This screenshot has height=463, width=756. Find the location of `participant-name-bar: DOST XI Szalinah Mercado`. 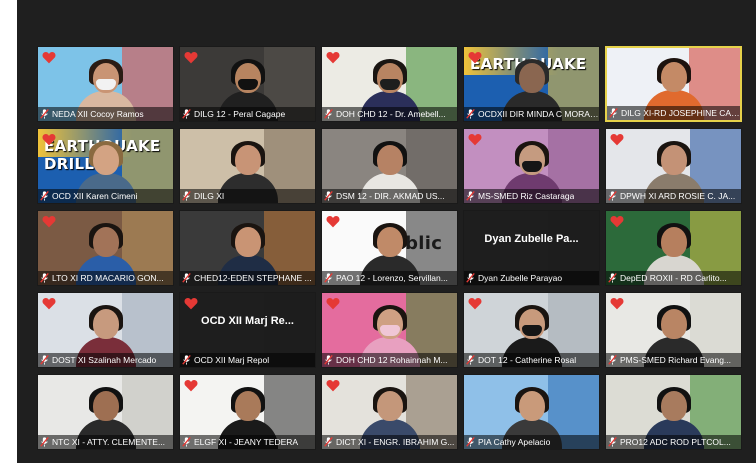

participant-name-bar: DOST XI Szalinah Mercado is located at coordinates (105, 360).